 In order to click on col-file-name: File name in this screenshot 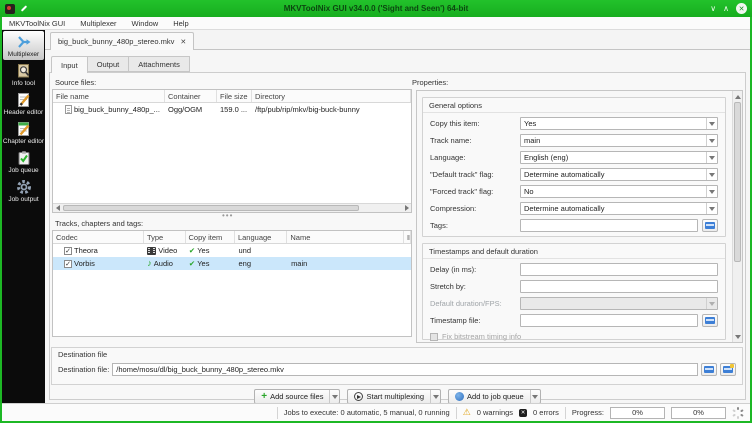, I will do `click(109, 96)`.